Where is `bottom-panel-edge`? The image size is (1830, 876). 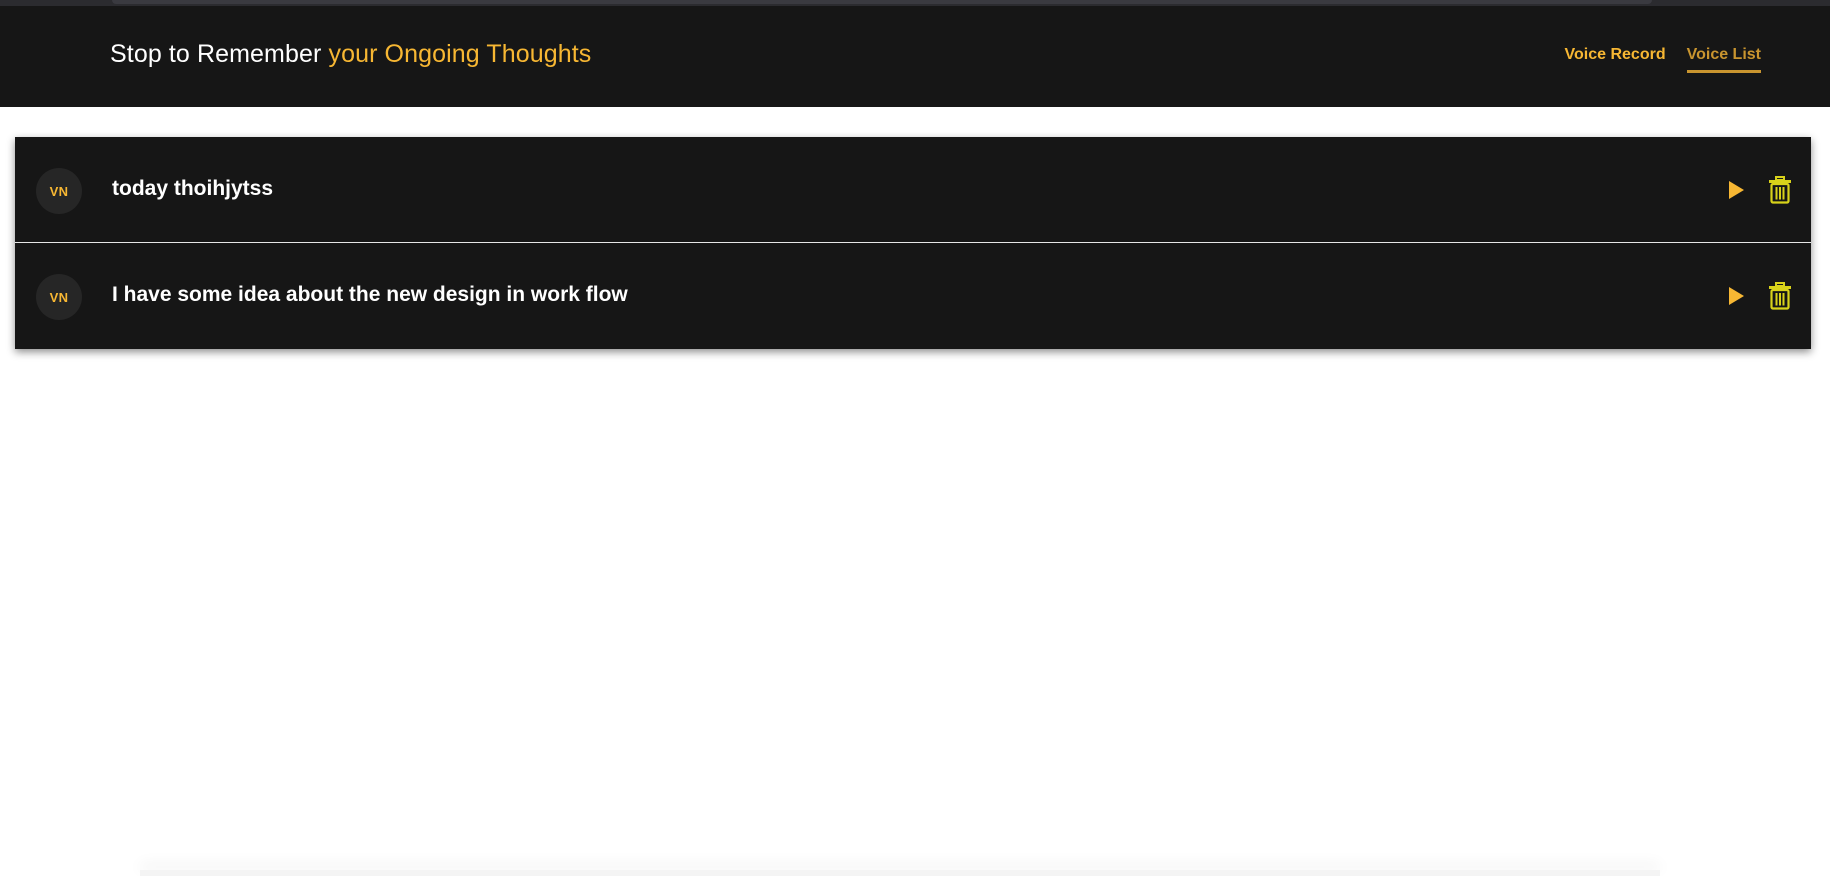 bottom-panel-edge is located at coordinates (900, 873).